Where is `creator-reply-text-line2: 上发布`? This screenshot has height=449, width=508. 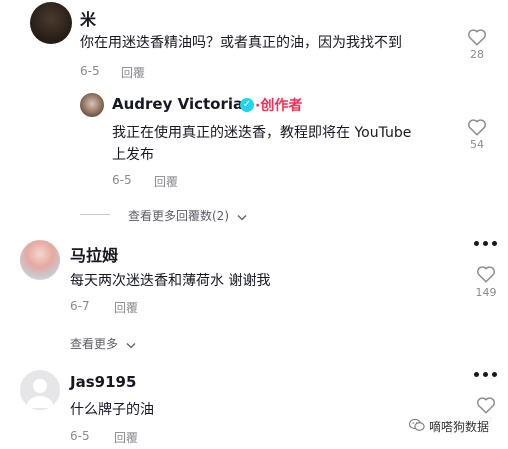
creator-reply-text-line2: 上发布 is located at coordinates (133, 155).